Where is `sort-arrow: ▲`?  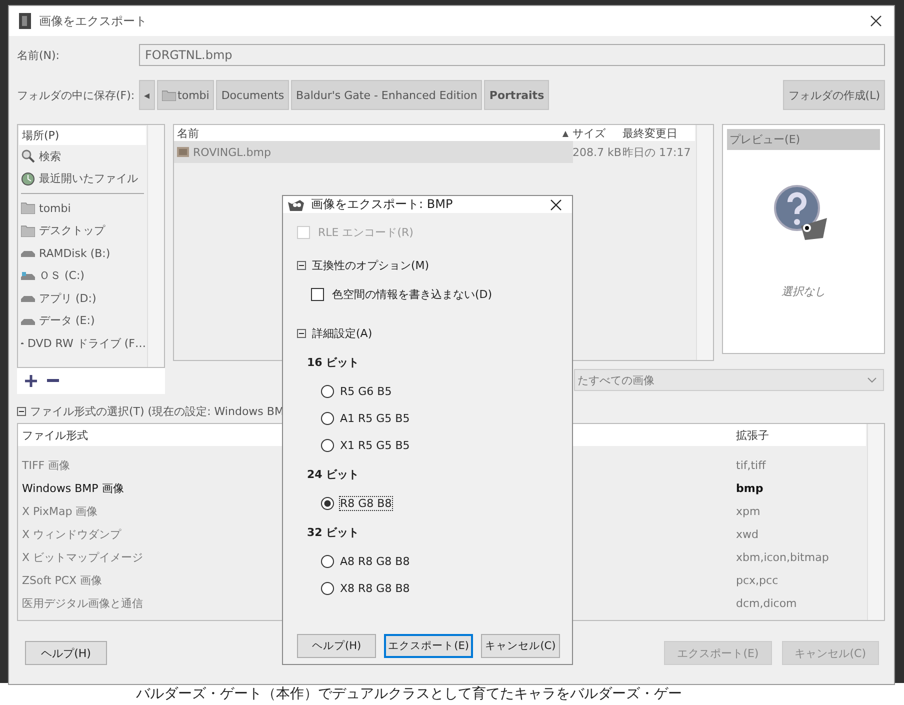 sort-arrow: ▲ is located at coordinates (567, 133).